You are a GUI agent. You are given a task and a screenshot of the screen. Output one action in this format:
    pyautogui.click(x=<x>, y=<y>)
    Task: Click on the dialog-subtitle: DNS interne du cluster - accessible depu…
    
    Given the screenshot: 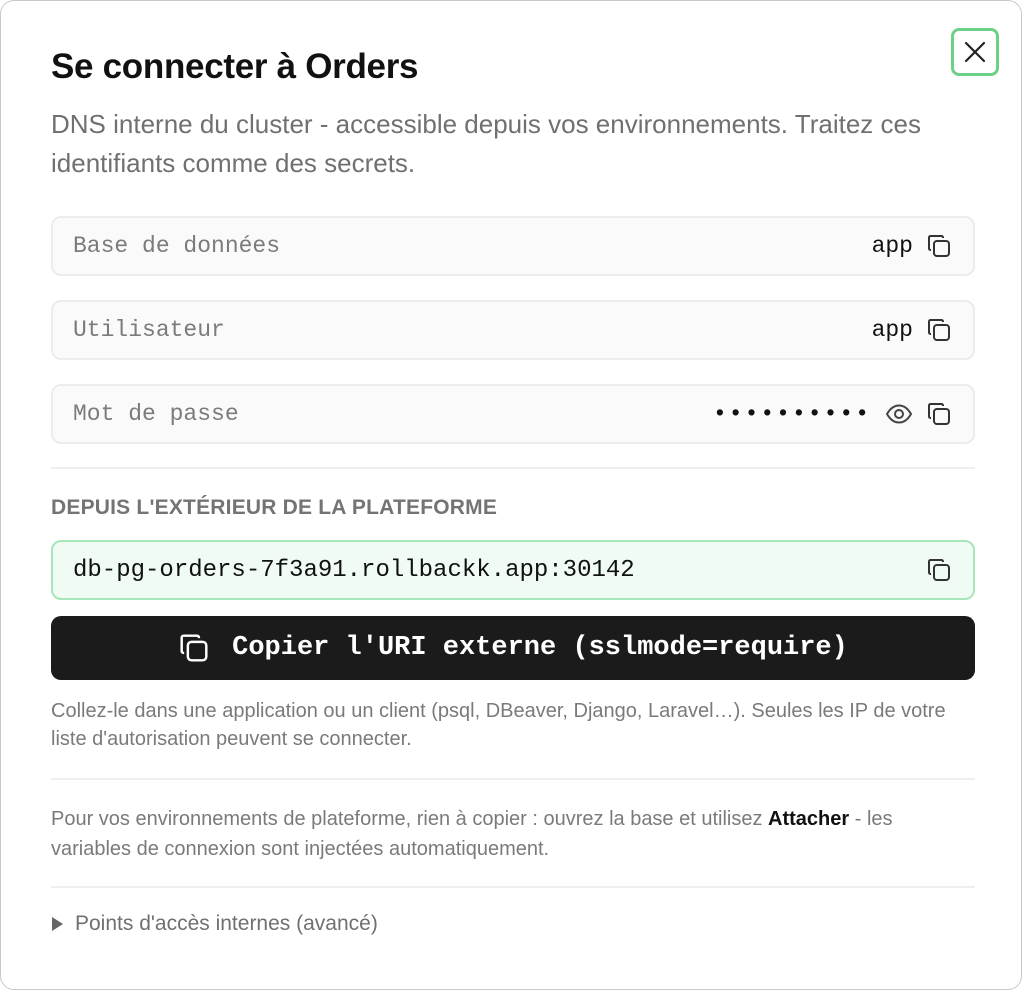 What is the action you would take?
    pyautogui.click(x=486, y=143)
    